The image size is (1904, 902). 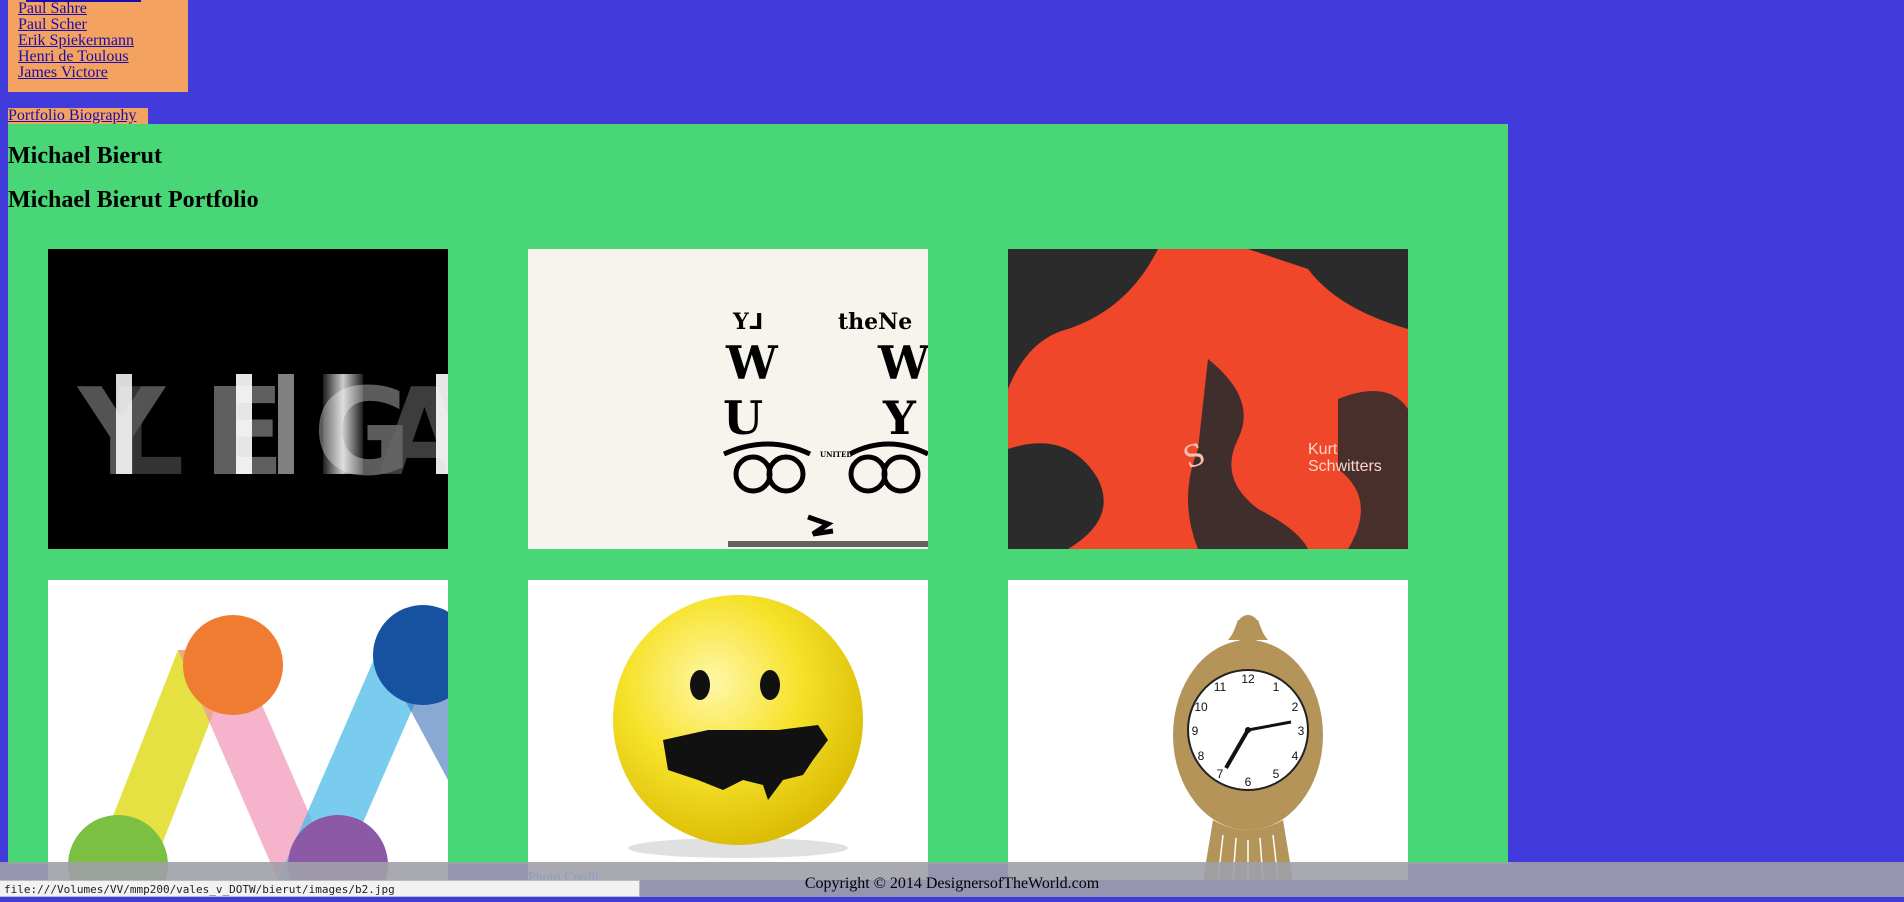 I want to click on page-links-bar: Portfolio Biography, so click(x=78, y=115).